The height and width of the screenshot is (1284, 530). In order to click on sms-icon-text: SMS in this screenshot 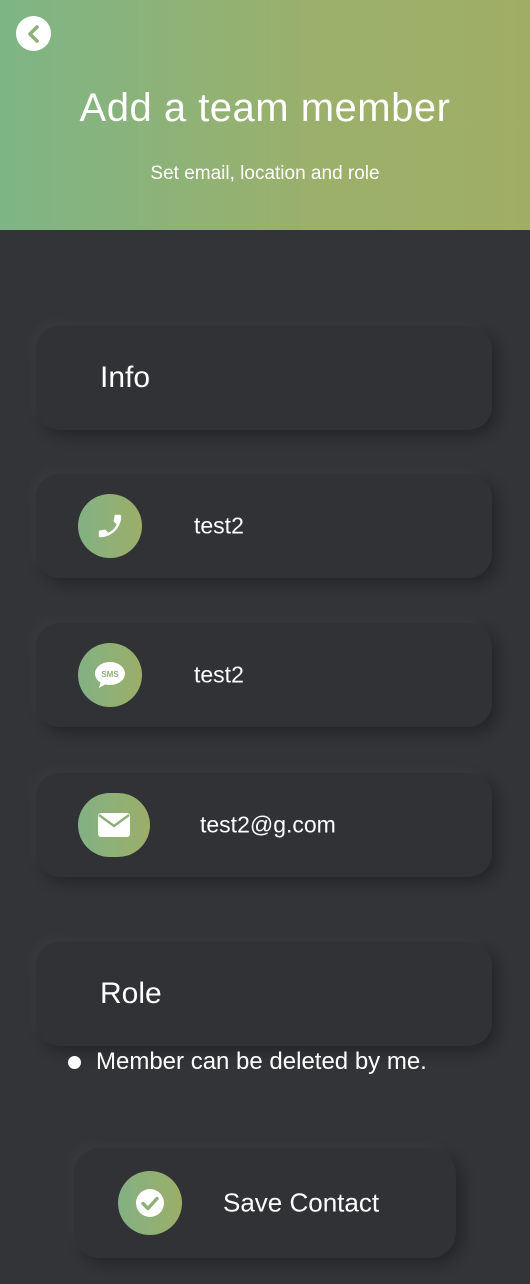, I will do `click(110, 674)`.